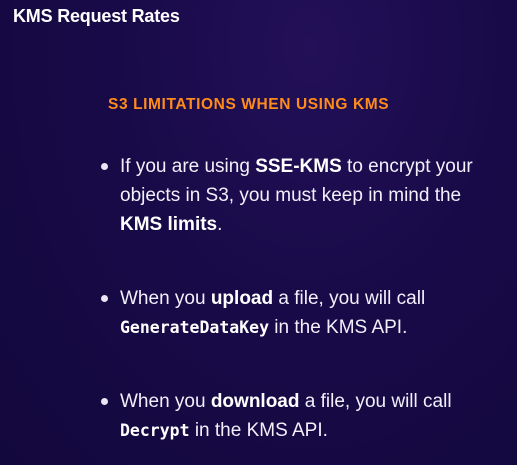  What do you see at coordinates (169, 224) in the screenshot?
I see `bullet-emphasis-kms-limits: KMS limits` at bounding box center [169, 224].